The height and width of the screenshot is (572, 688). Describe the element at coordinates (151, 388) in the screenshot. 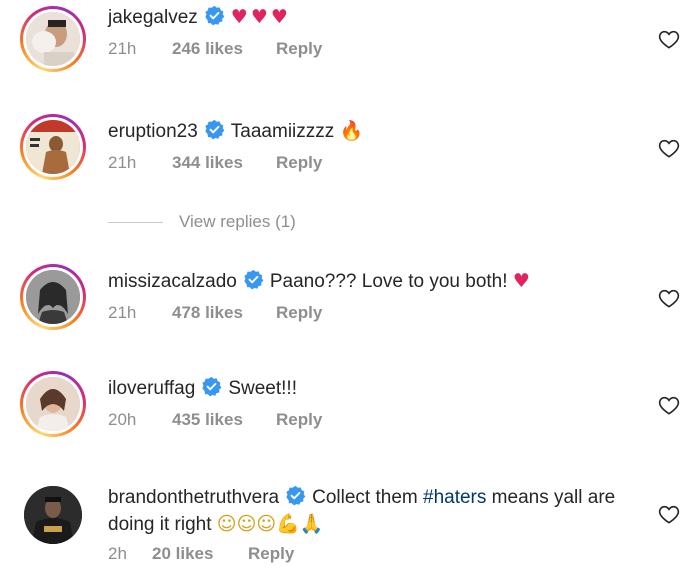

I see `username: iloveruffag` at that location.